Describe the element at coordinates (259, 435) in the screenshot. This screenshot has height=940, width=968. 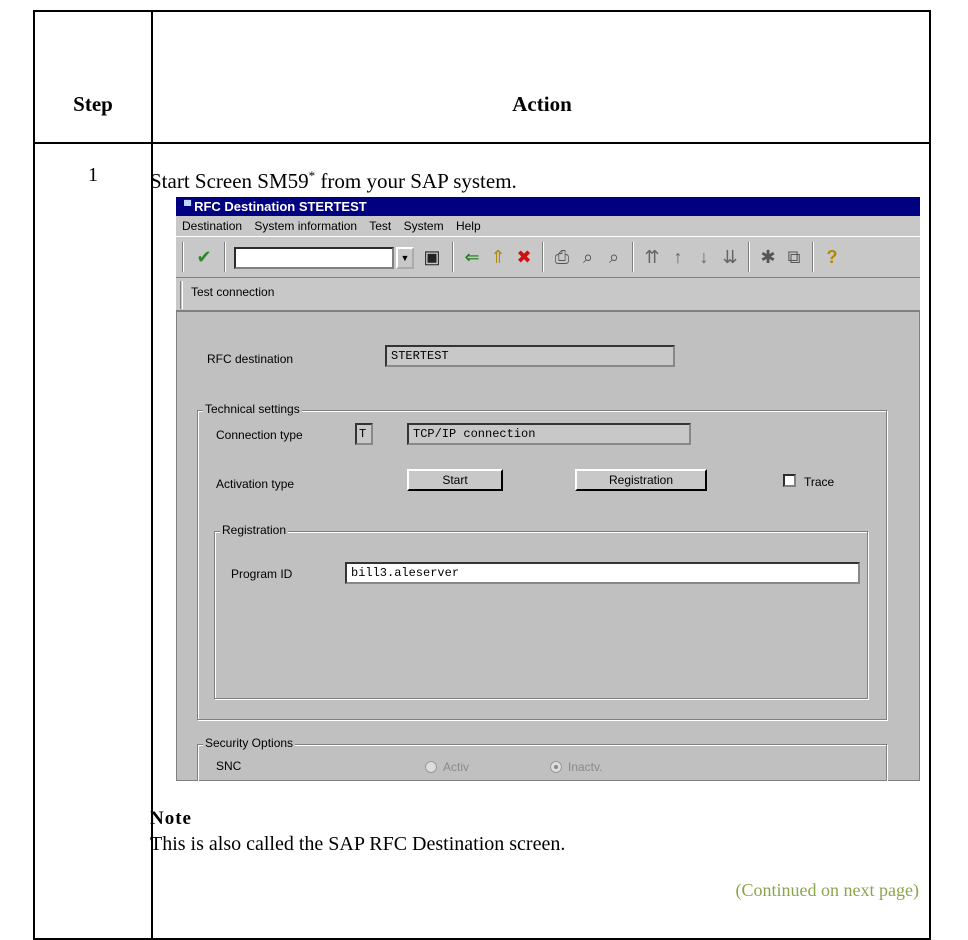
I see `connection-type-label: Connection type` at that location.